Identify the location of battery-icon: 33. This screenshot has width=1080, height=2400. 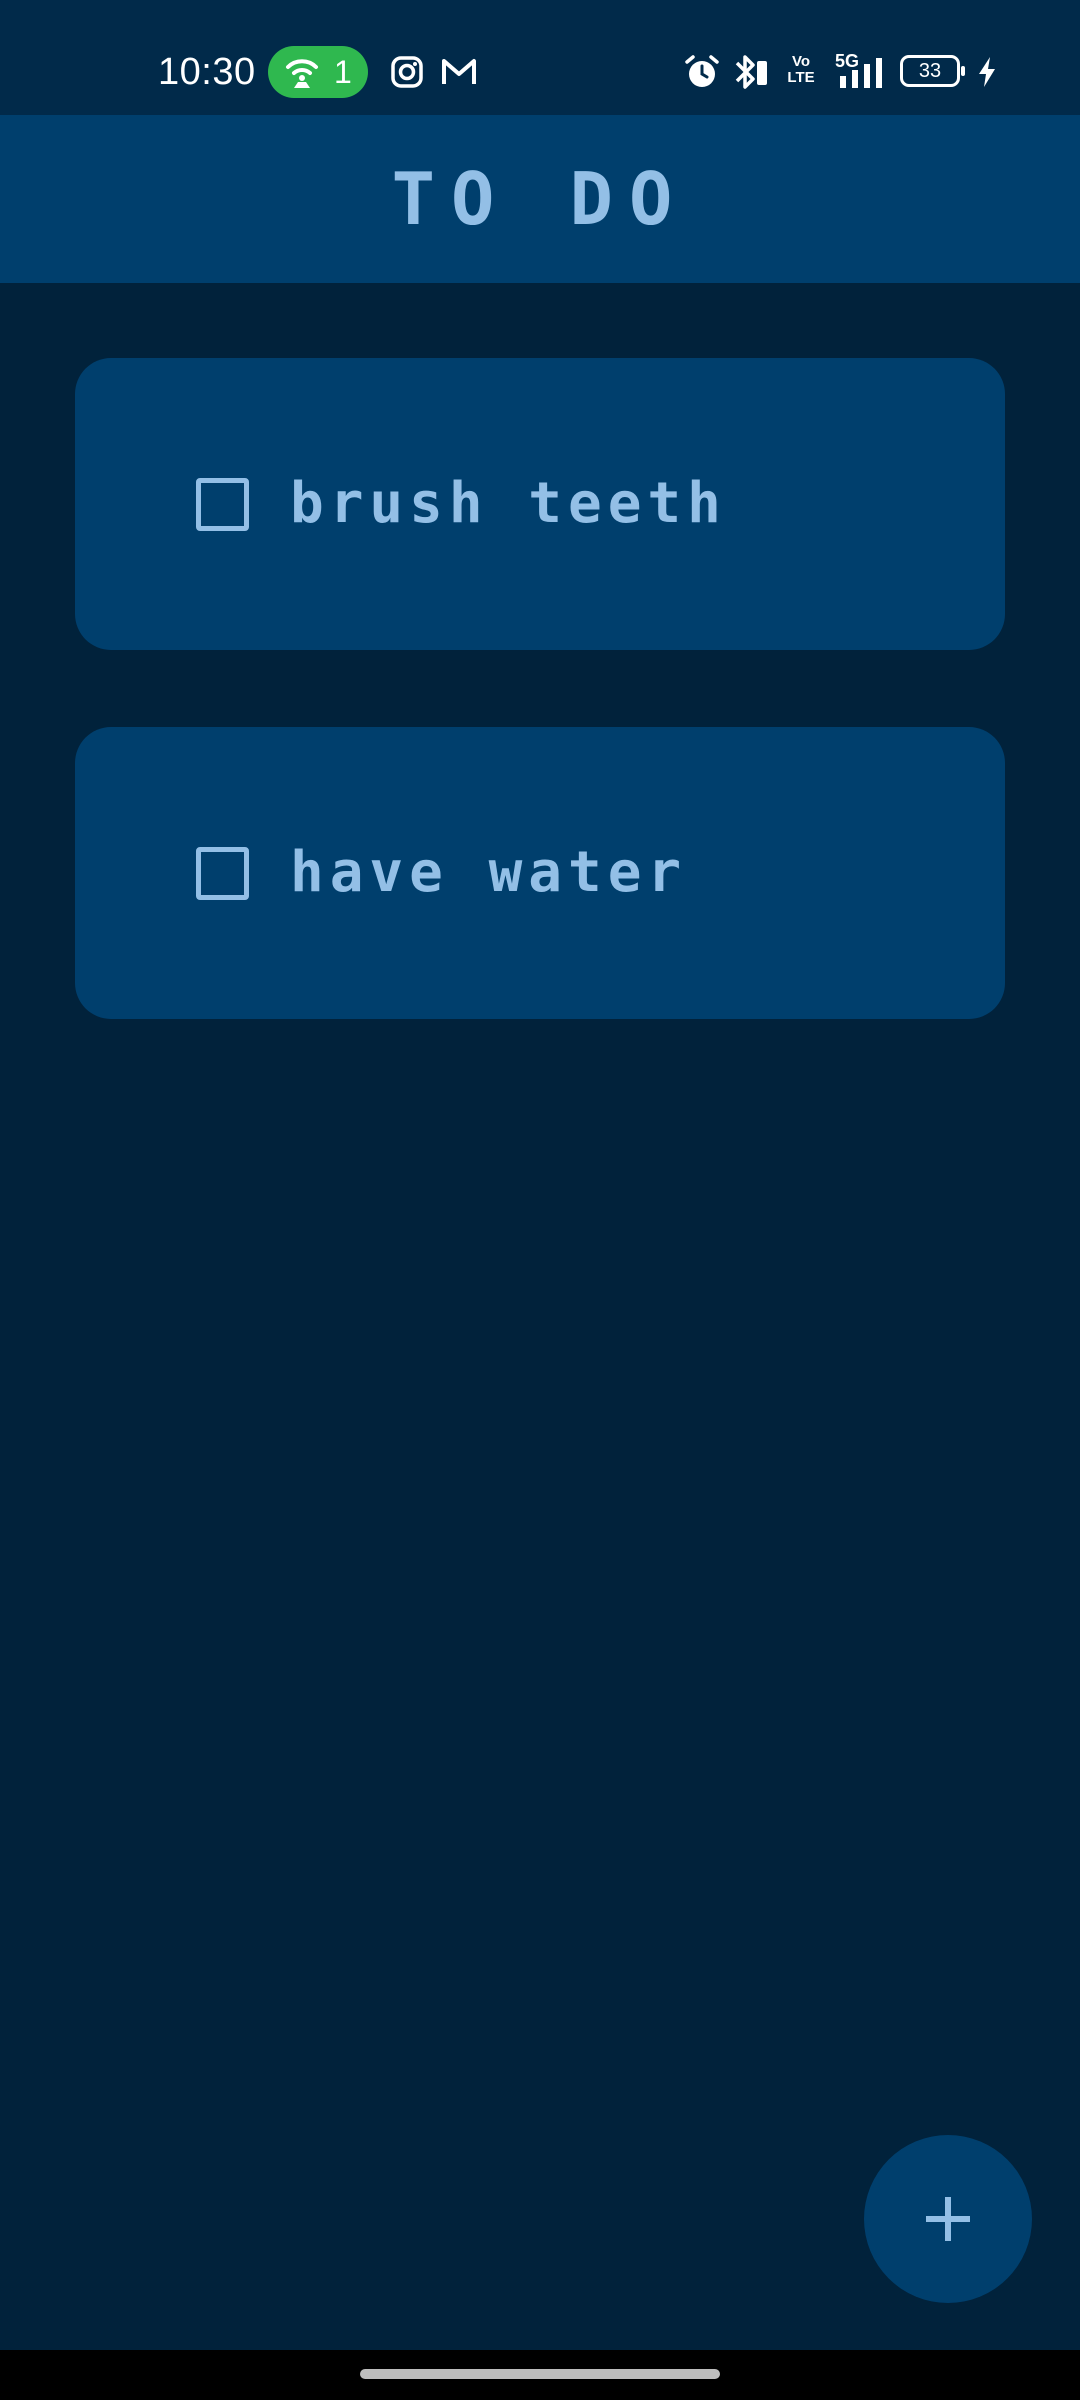
(932, 71).